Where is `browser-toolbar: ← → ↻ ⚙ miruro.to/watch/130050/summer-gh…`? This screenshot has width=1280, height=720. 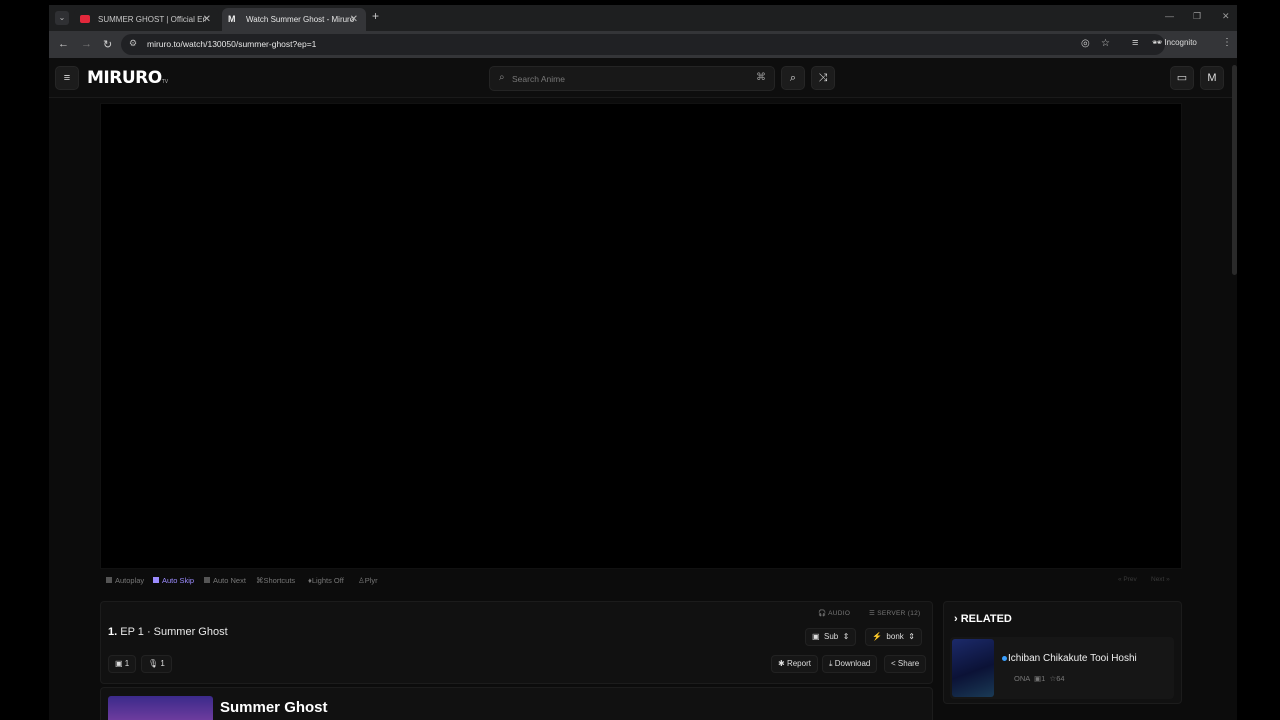 browser-toolbar: ← → ↻ ⚙ miruro.to/watch/130050/summer-gh… is located at coordinates (643, 44).